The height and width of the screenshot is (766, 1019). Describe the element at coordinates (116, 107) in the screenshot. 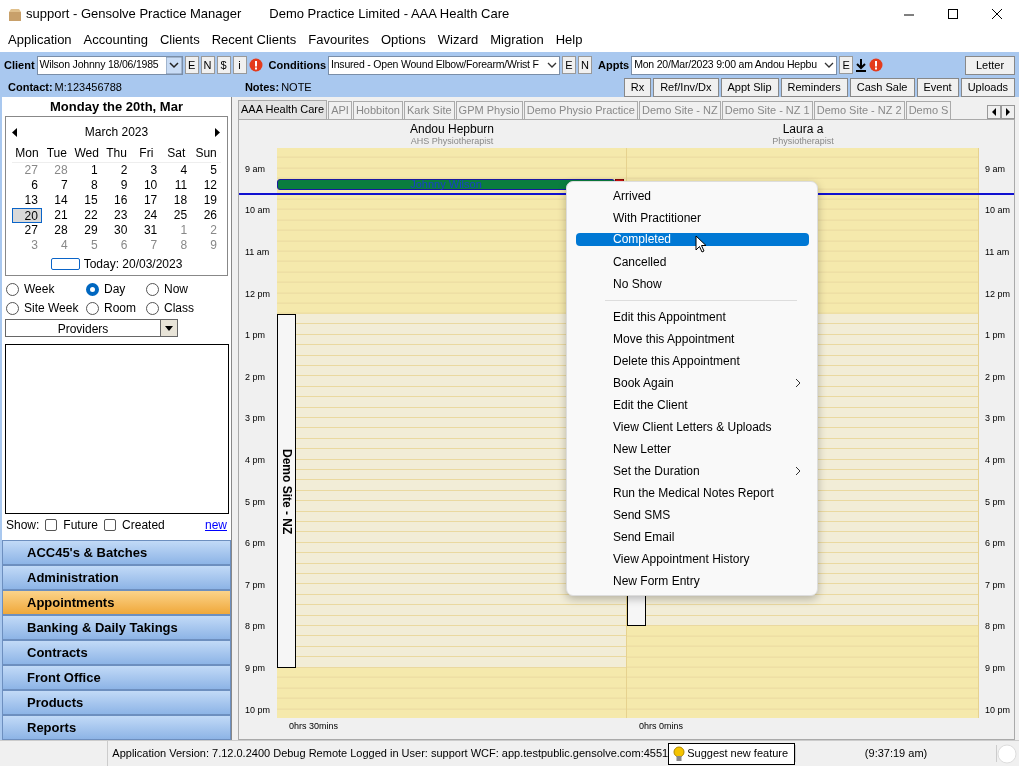

I see `date-heading: Monday the 20th, Mar` at that location.